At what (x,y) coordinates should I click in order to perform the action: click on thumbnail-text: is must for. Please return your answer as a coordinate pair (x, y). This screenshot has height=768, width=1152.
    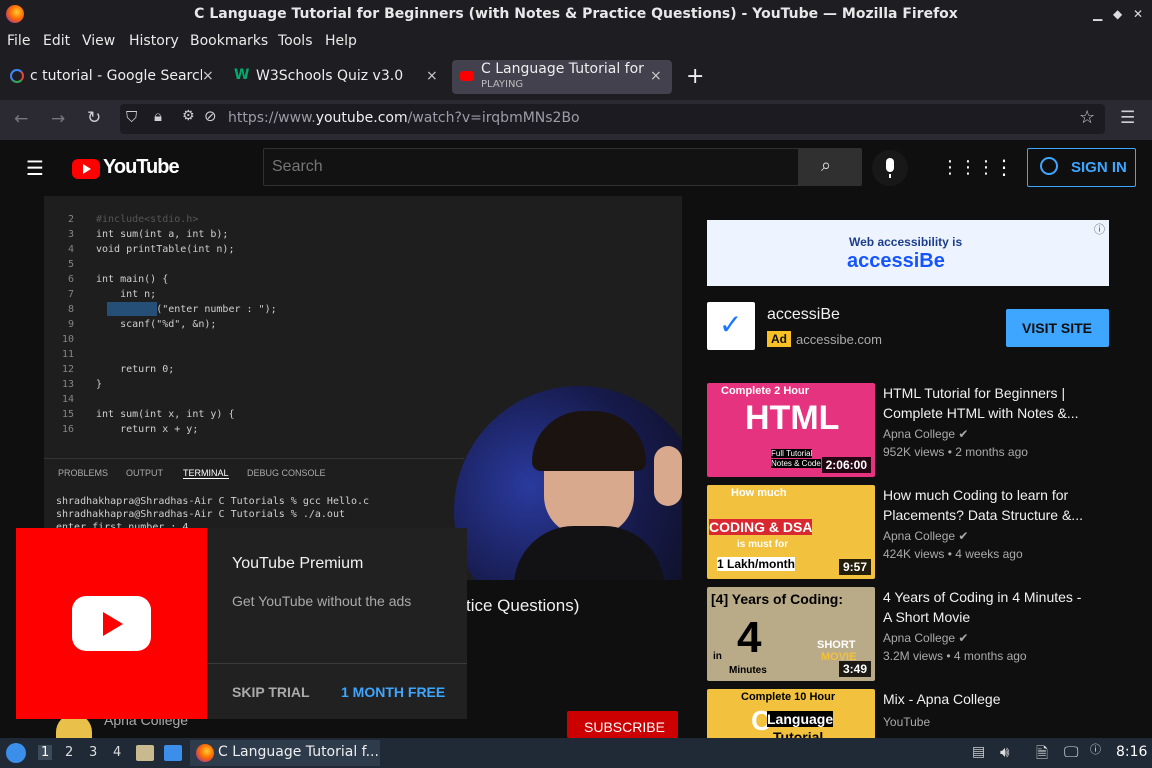
    Looking at the image, I should click on (763, 544).